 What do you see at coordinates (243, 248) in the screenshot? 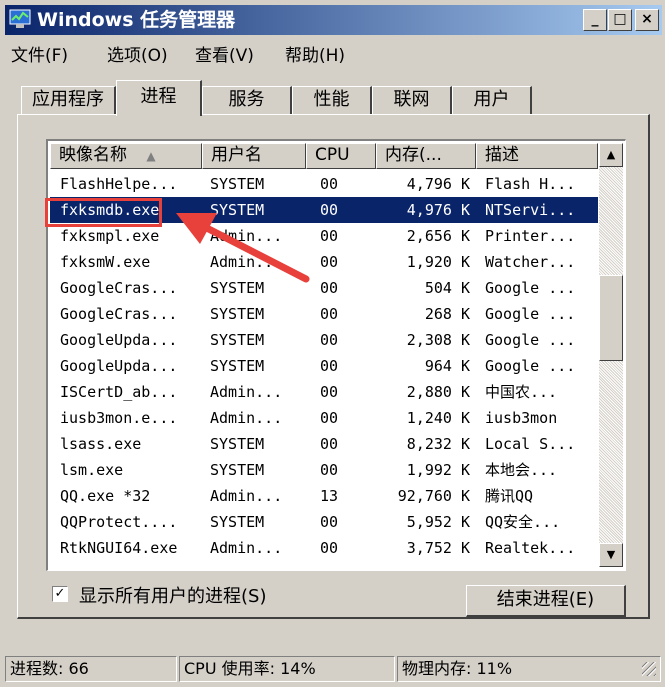
I see `annotation-arrow-icon` at bounding box center [243, 248].